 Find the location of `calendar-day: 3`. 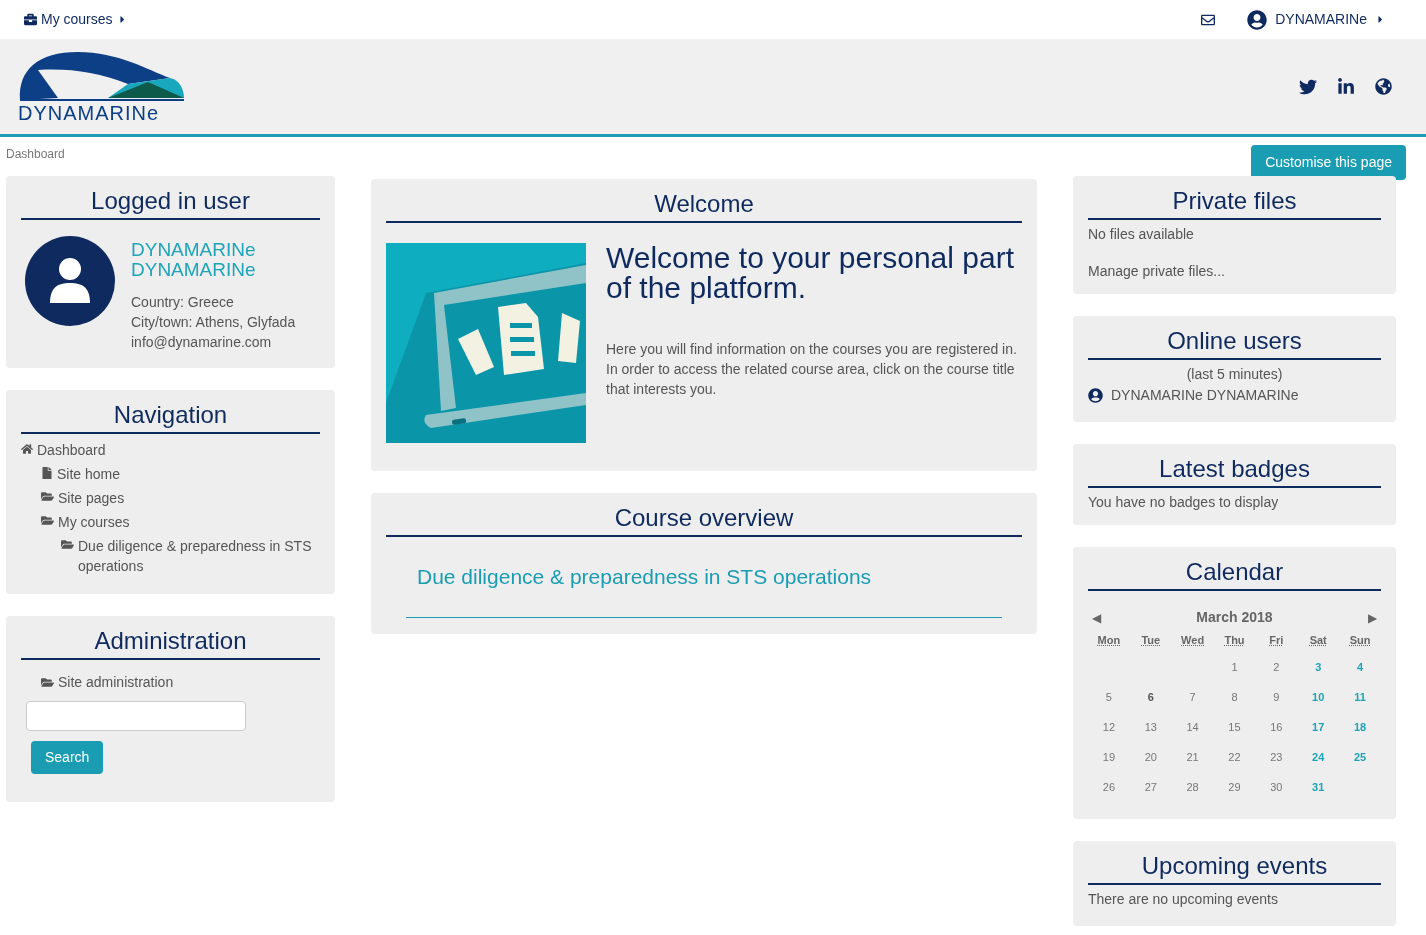

calendar-day: 3 is located at coordinates (1318, 667).